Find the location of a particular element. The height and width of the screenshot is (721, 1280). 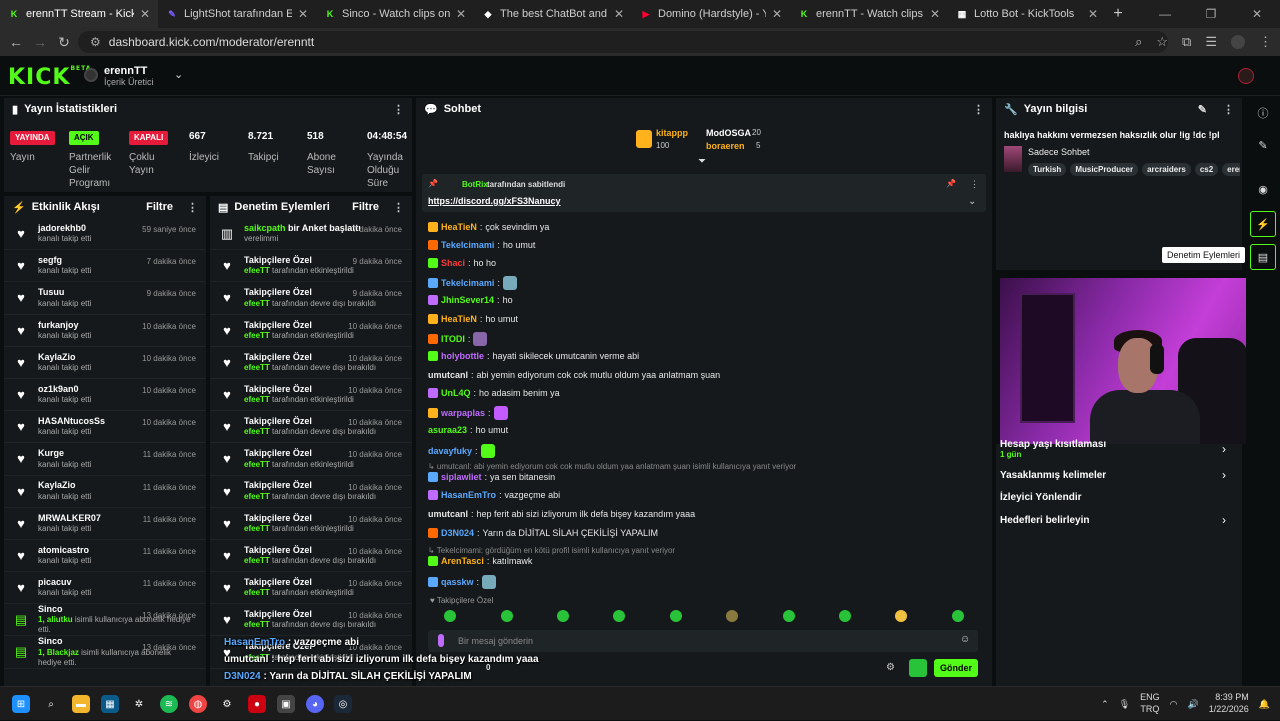

mic-icon is located at coordinates (441, 640).